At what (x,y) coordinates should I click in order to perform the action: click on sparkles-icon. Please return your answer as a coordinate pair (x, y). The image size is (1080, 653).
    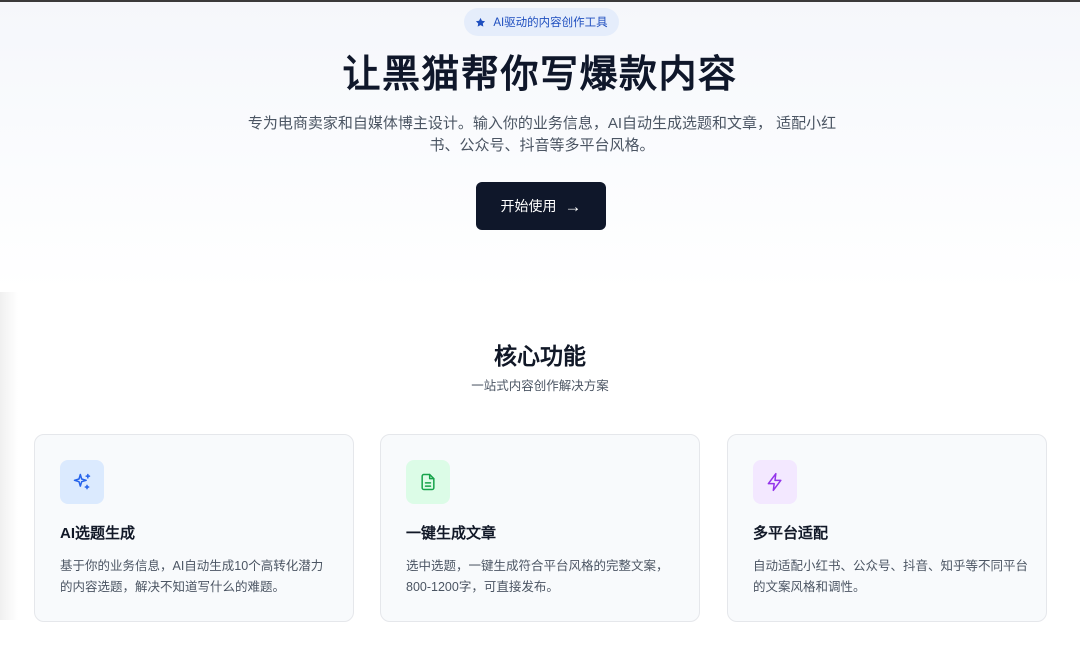
    Looking at the image, I should click on (82, 481).